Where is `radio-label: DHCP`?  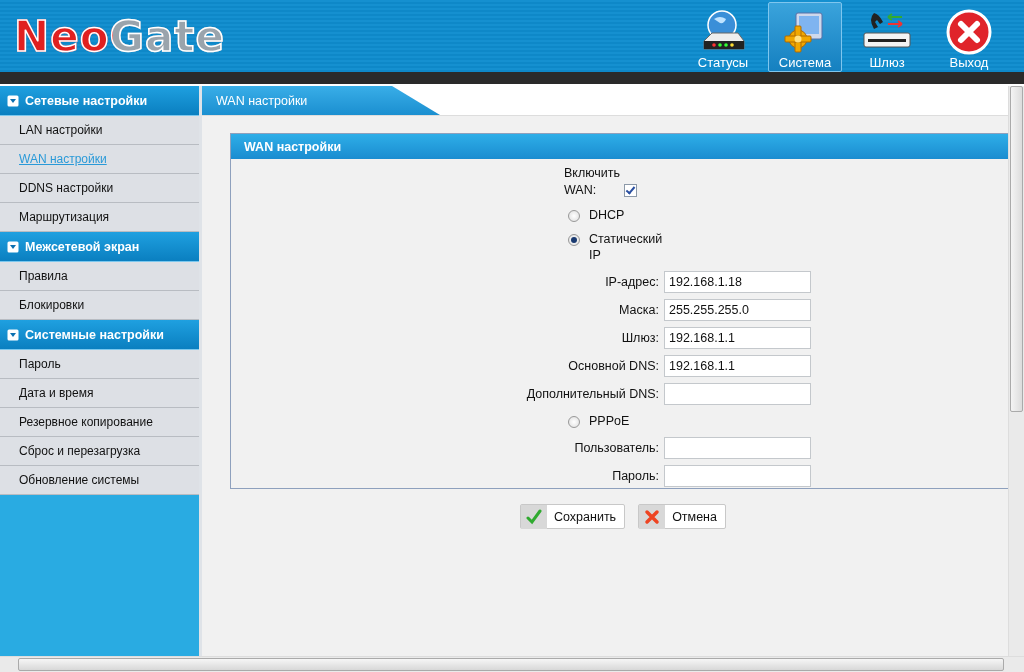 radio-label: DHCP is located at coordinates (607, 215).